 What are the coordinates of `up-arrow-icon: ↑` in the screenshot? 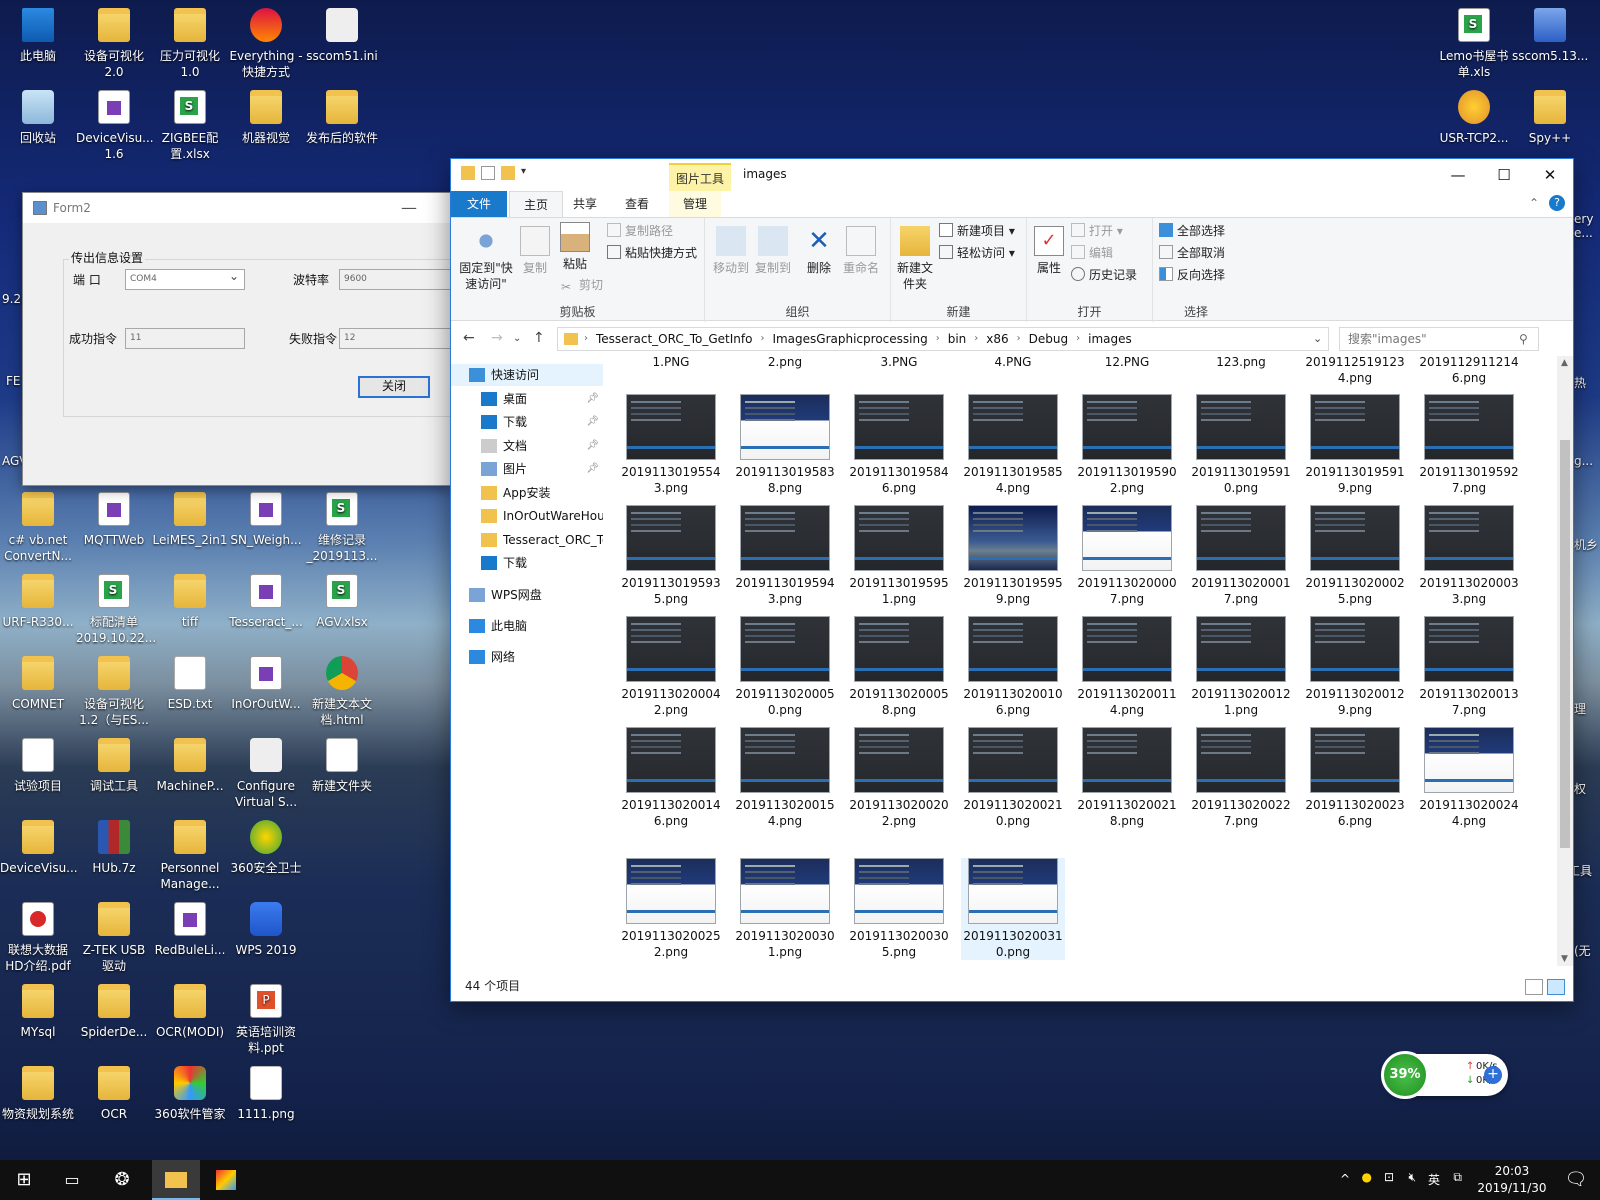 It's located at (539, 338).